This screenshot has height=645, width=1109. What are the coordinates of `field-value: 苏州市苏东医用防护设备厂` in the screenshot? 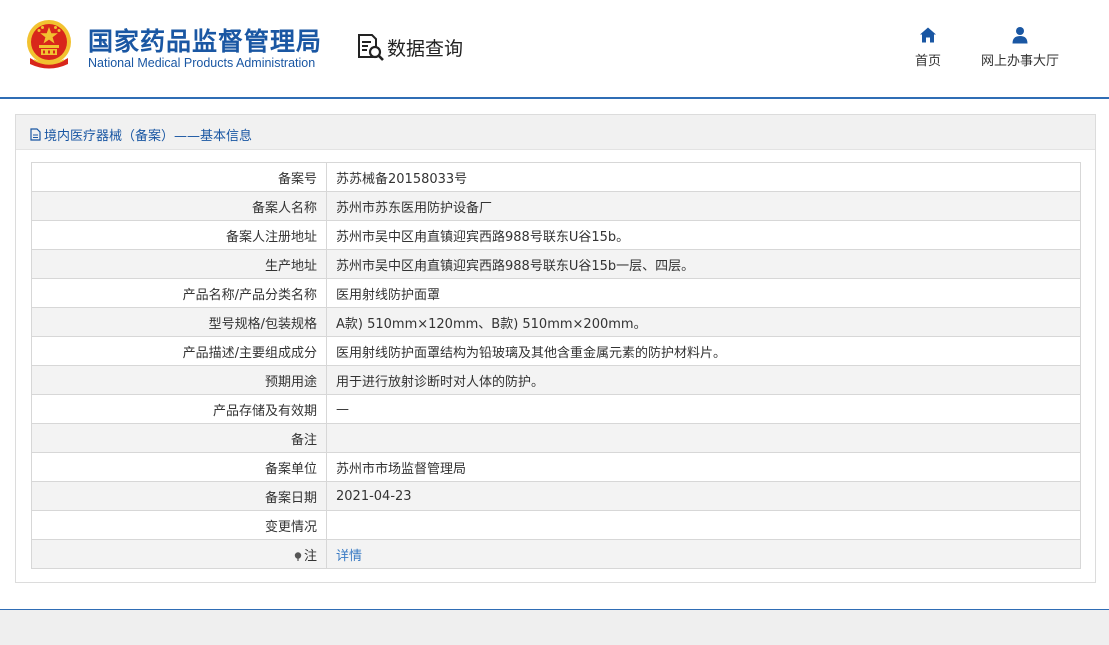 It's located at (703, 206).